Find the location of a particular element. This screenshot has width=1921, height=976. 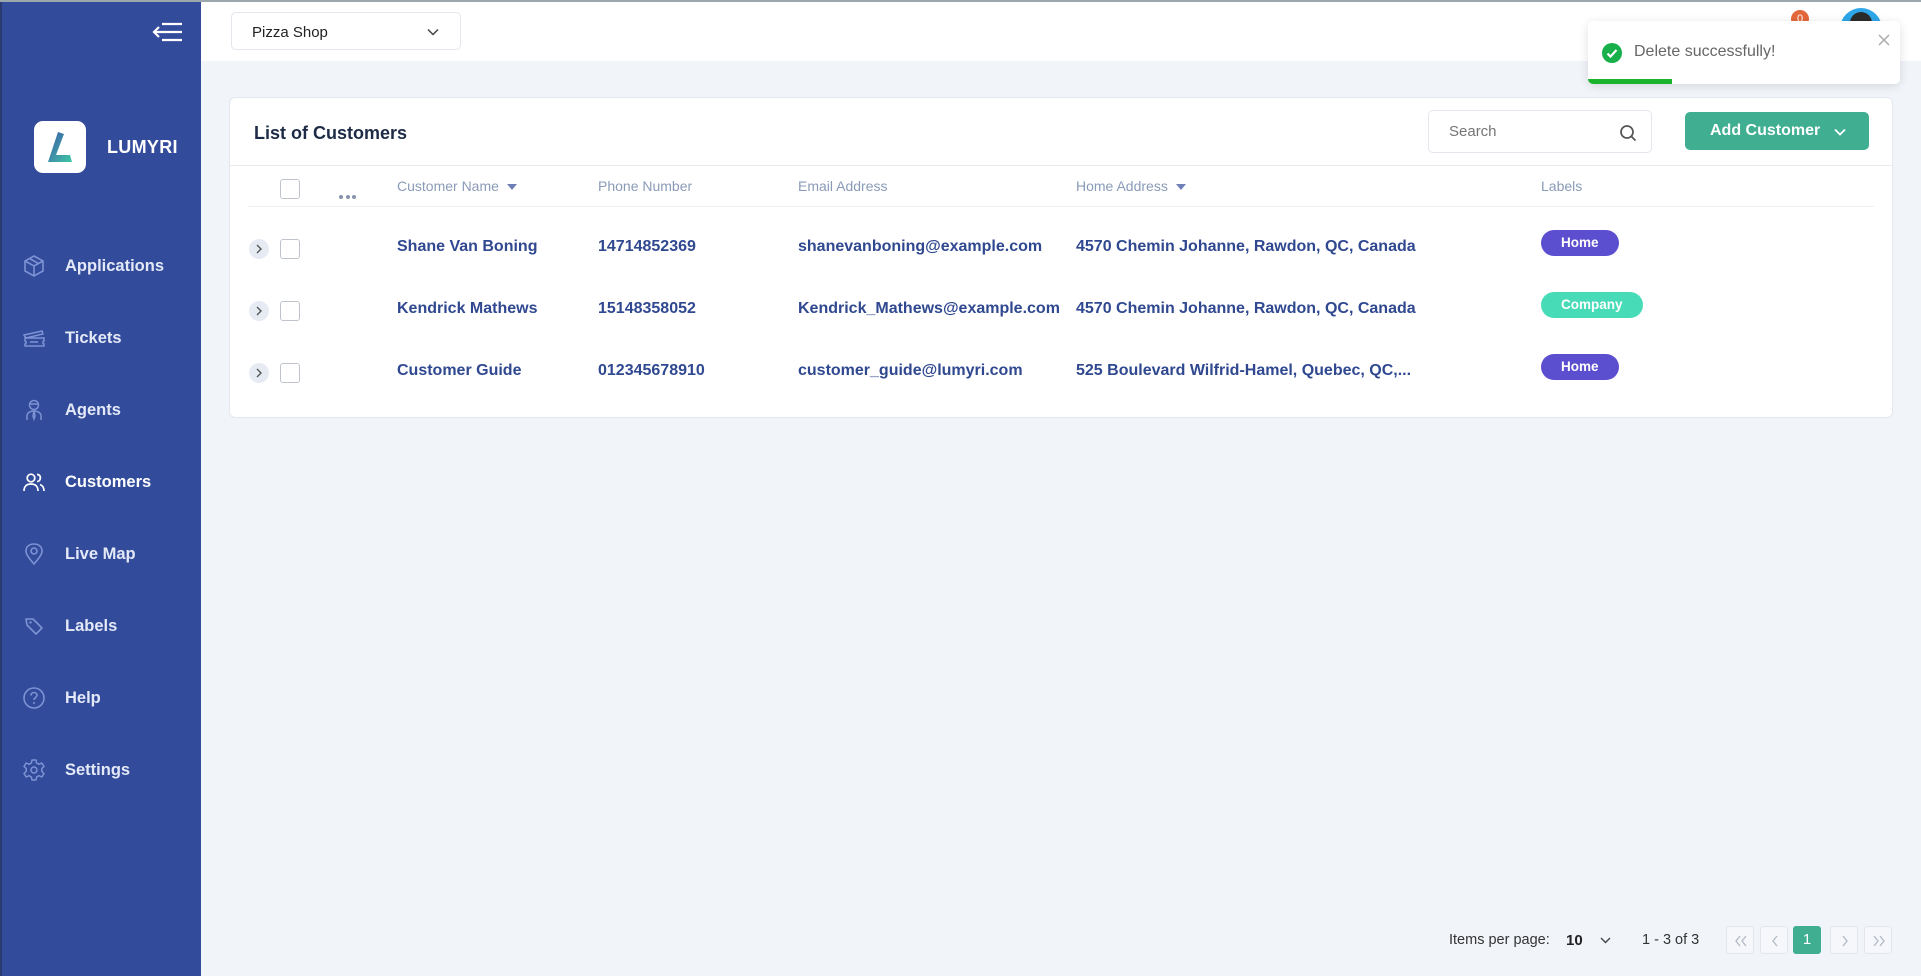

shop-select: Pizza Shop is located at coordinates (346, 31).